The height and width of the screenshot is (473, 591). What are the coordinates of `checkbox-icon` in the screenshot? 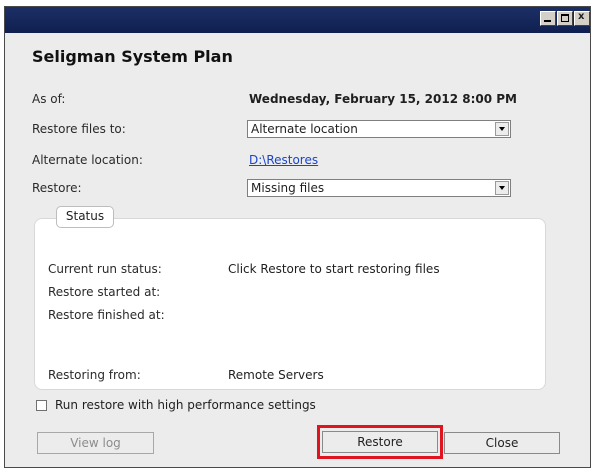 It's located at (41, 405).